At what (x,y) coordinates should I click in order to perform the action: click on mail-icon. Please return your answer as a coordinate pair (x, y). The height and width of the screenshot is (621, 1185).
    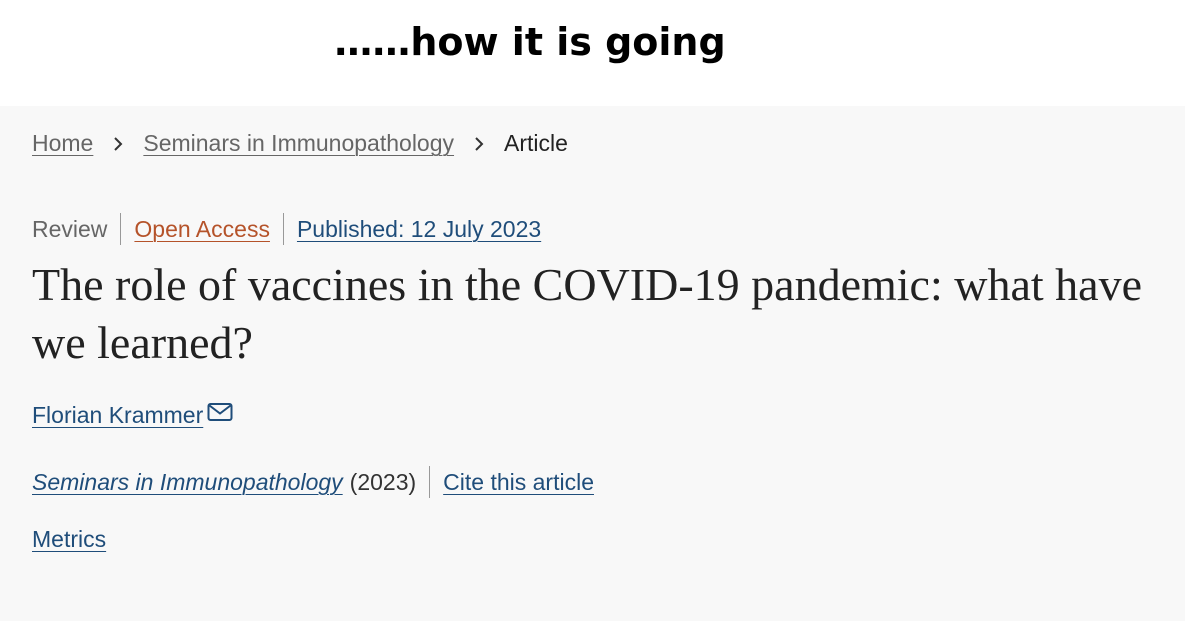
    Looking at the image, I should click on (220, 412).